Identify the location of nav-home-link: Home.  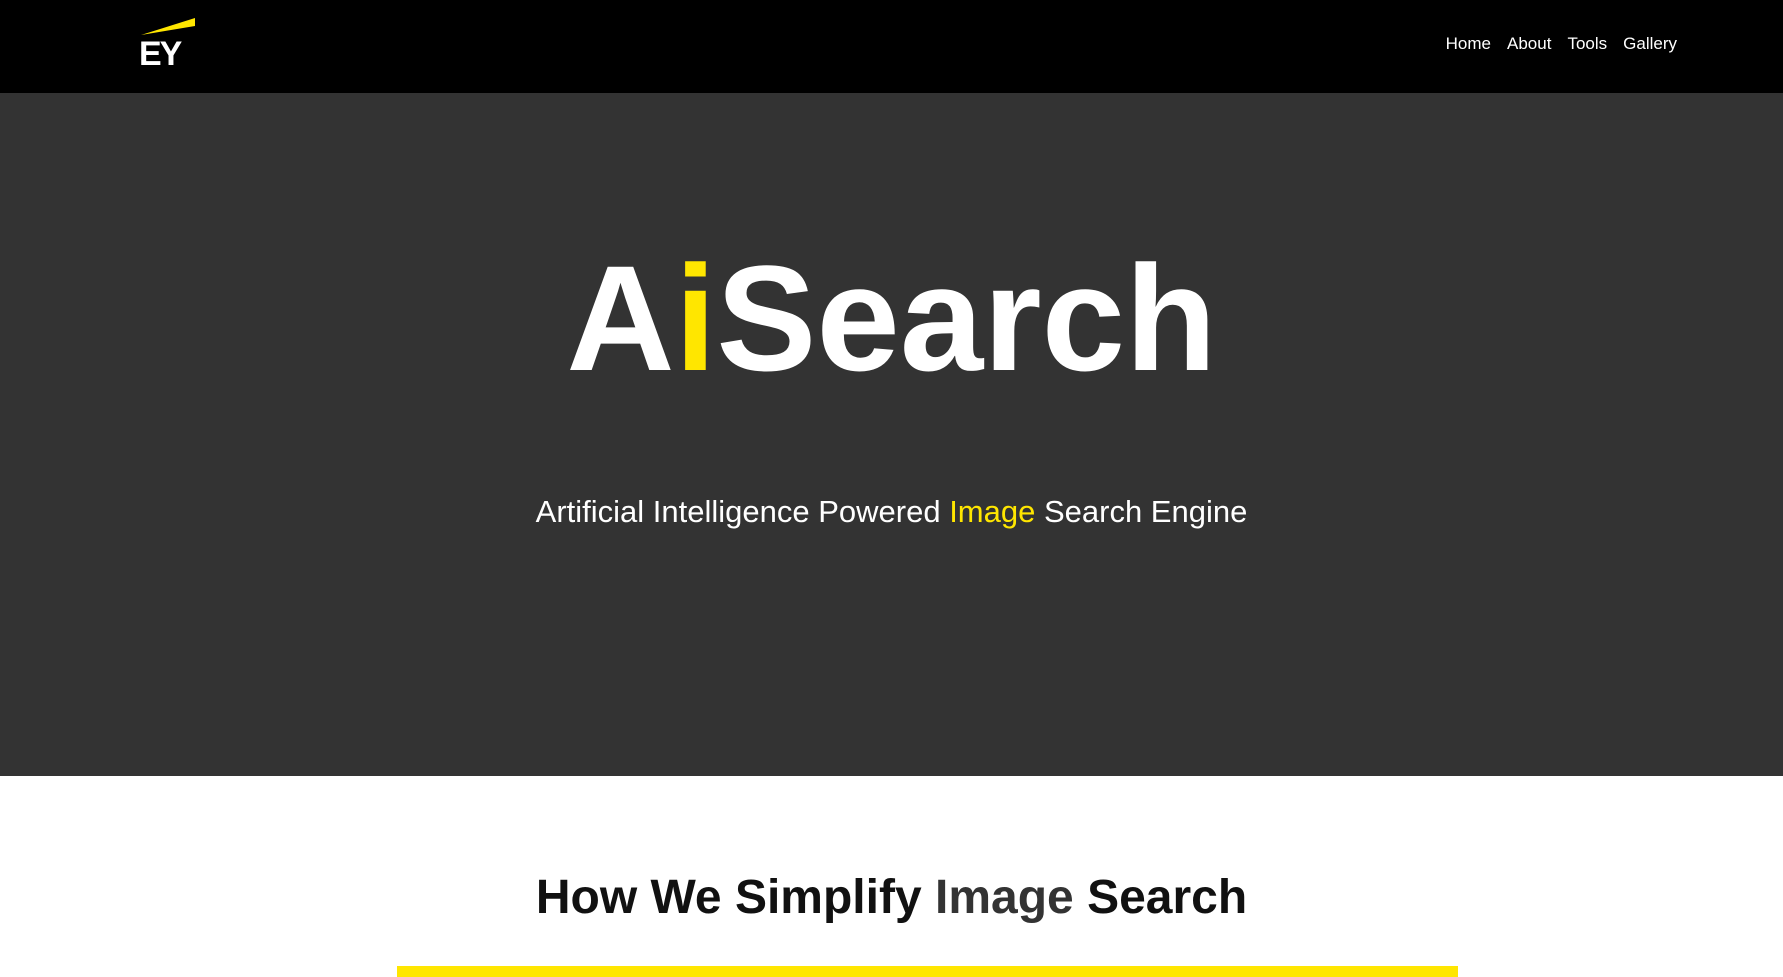
(1468, 44).